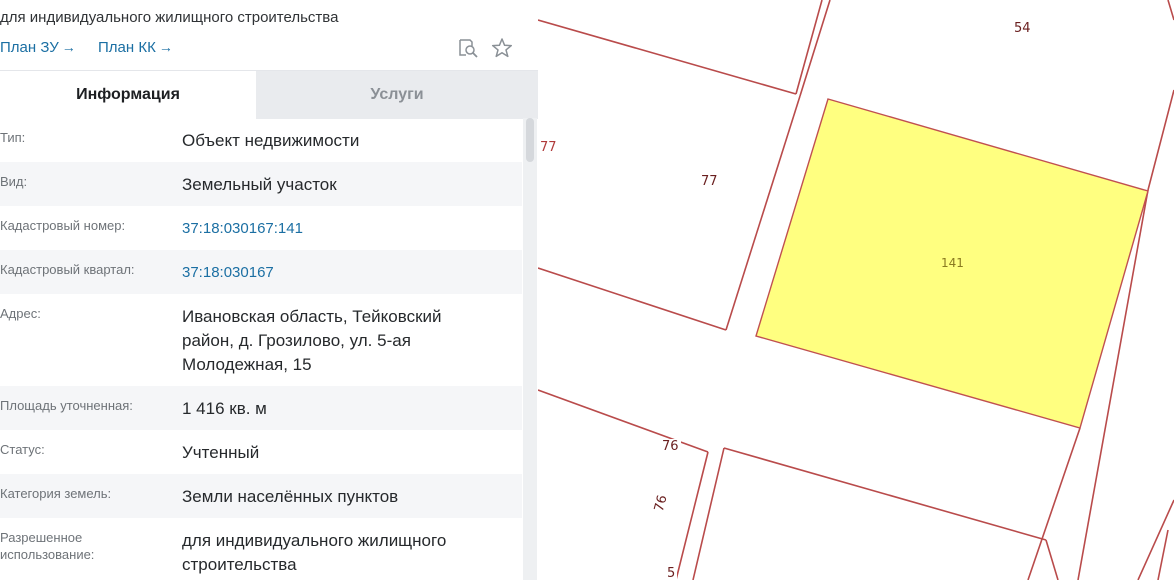 This screenshot has height=581, width=1174. What do you see at coordinates (671, 573) in the screenshot?
I see `parcel-label-5: 5` at bounding box center [671, 573].